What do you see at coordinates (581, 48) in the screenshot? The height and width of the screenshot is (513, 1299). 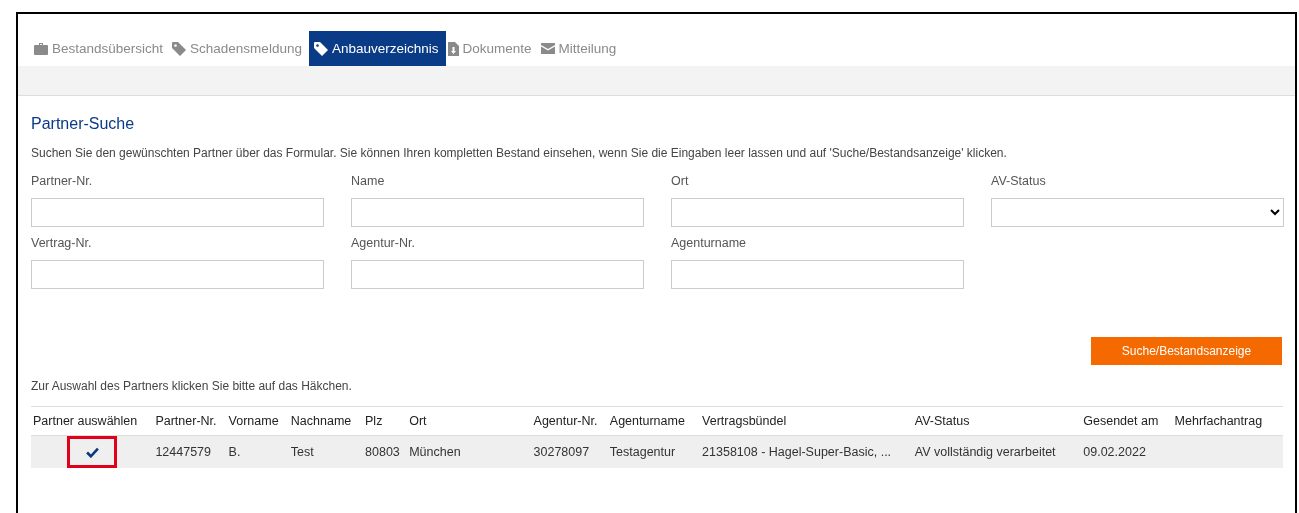 I see `tab: Mitteilung` at bounding box center [581, 48].